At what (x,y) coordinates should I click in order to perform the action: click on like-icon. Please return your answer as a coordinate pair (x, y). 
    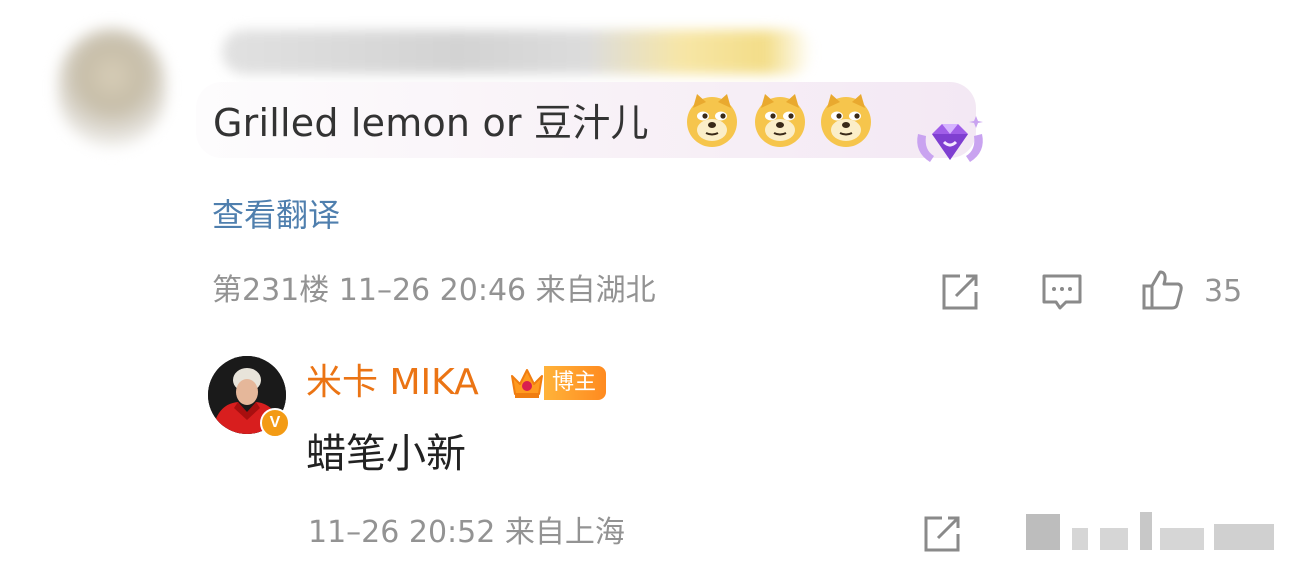
    Looking at the image, I should click on (1162, 290).